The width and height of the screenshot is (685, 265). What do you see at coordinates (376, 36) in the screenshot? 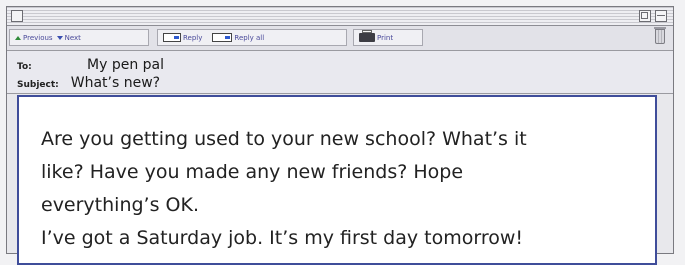
I see `print-button: Print` at bounding box center [376, 36].